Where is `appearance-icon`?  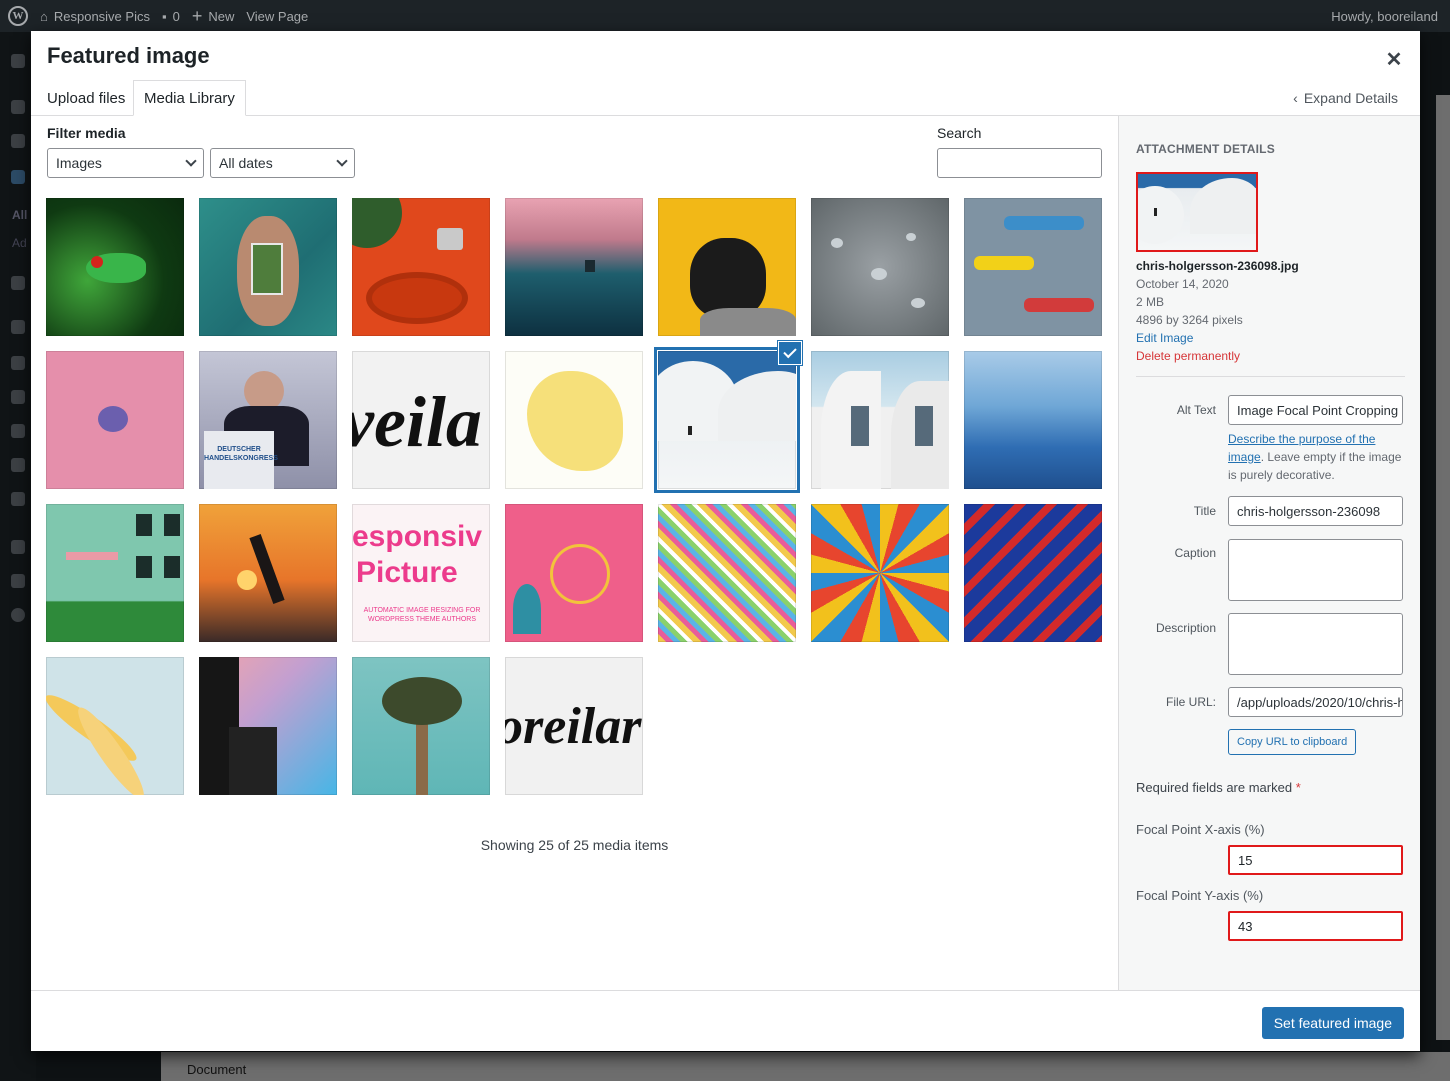
appearance-icon is located at coordinates (18, 327).